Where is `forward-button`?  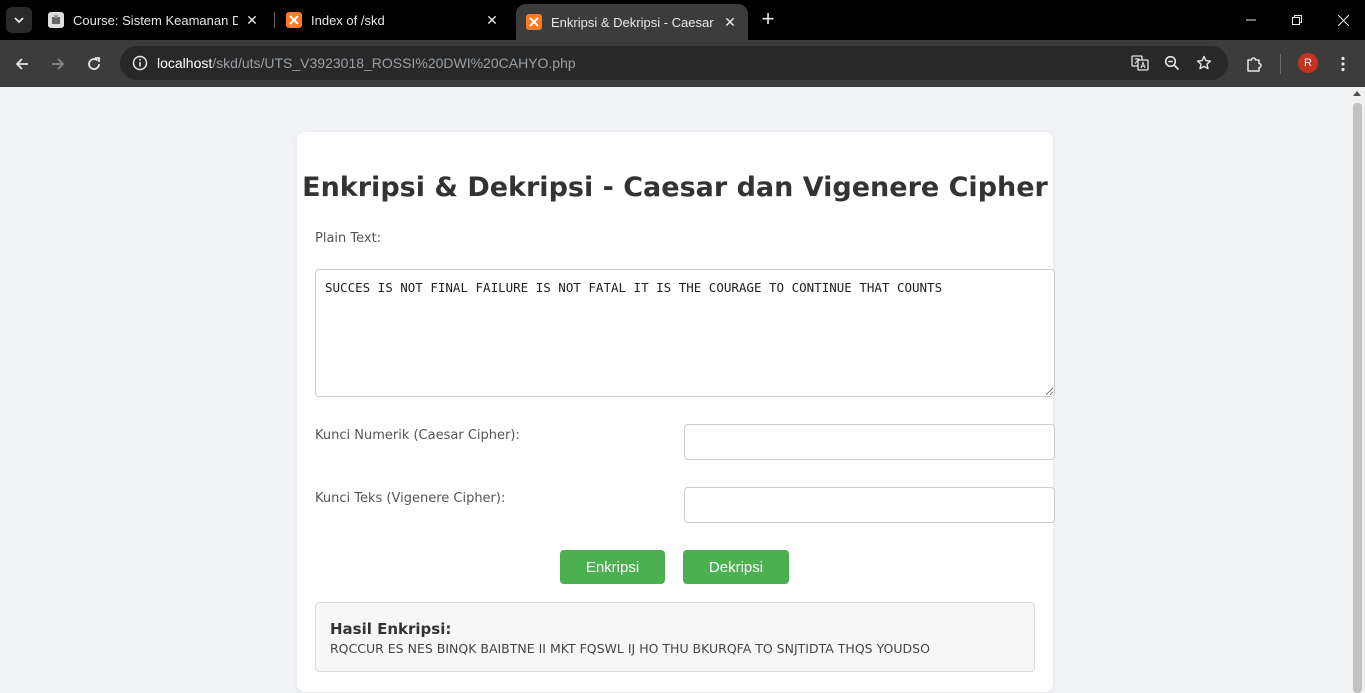
forward-button is located at coordinates (58, 64).